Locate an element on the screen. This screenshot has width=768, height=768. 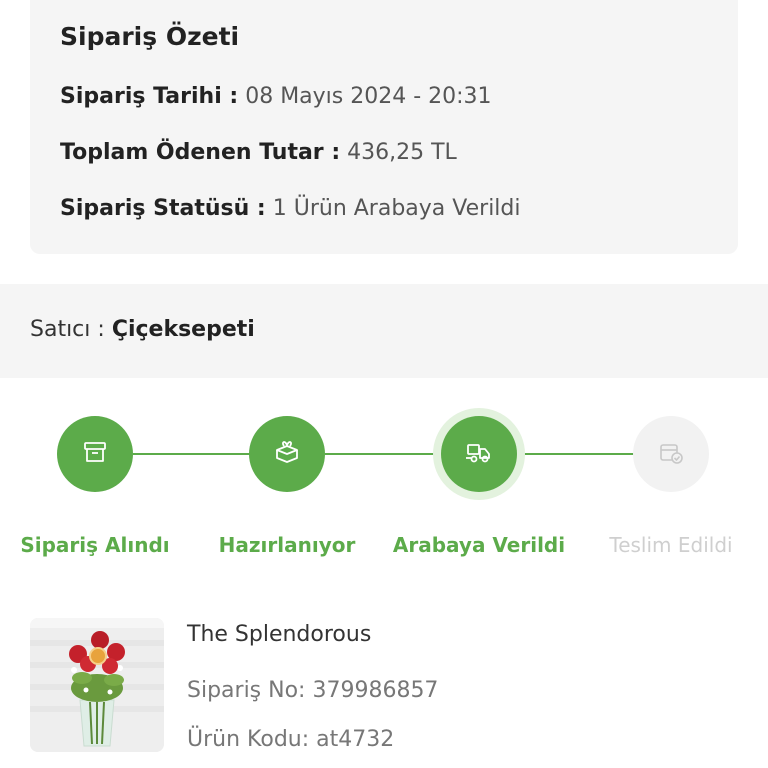
step-preparing is located at coordinates (287, 454).